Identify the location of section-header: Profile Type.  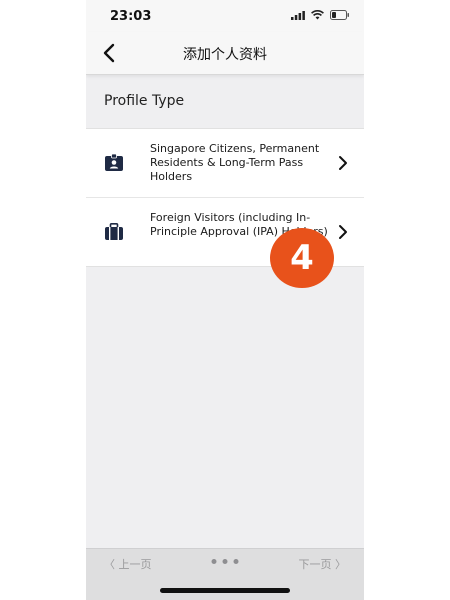
(225, 102).